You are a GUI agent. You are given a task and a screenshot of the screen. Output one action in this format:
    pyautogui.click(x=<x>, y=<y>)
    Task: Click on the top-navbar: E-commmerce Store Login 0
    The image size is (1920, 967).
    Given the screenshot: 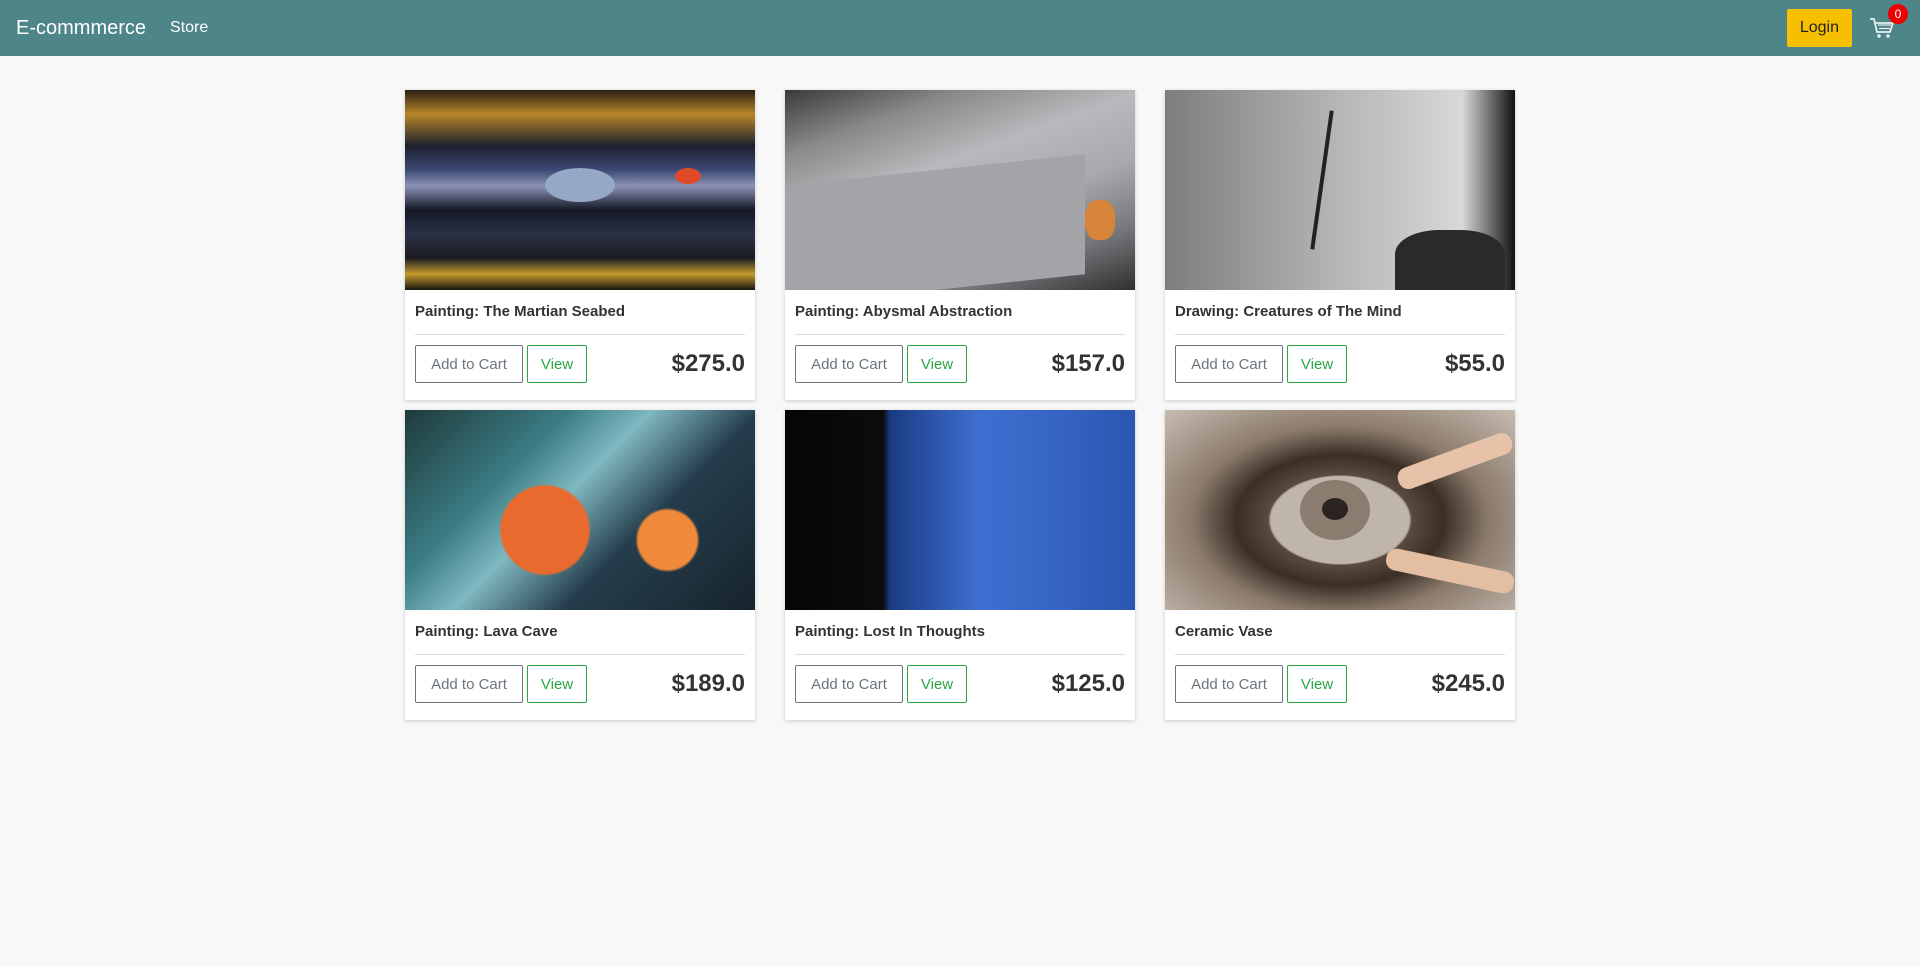 What is the action you would take?
    pyautogui.click(x=960, y=28)
    